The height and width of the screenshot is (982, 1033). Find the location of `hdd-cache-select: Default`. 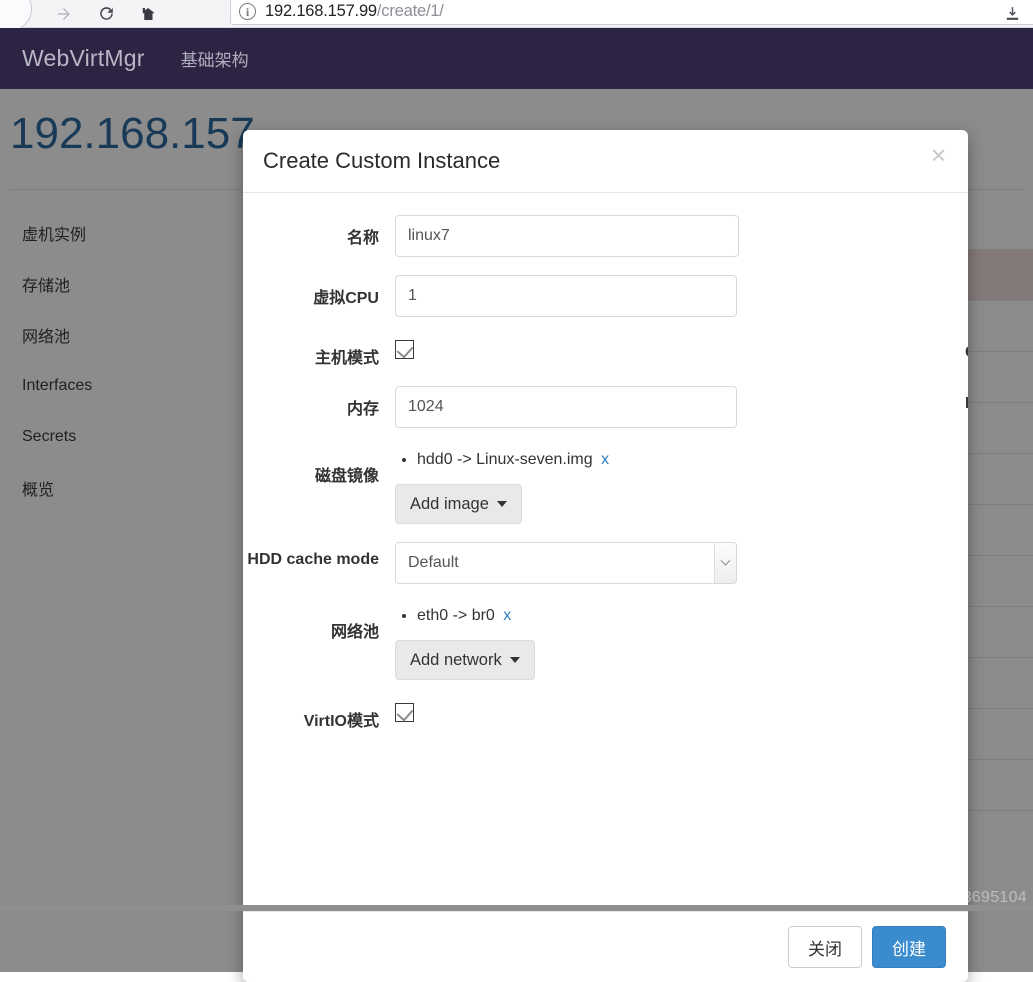

hdd-cache-select: Default is located at coordinates (566, 563).